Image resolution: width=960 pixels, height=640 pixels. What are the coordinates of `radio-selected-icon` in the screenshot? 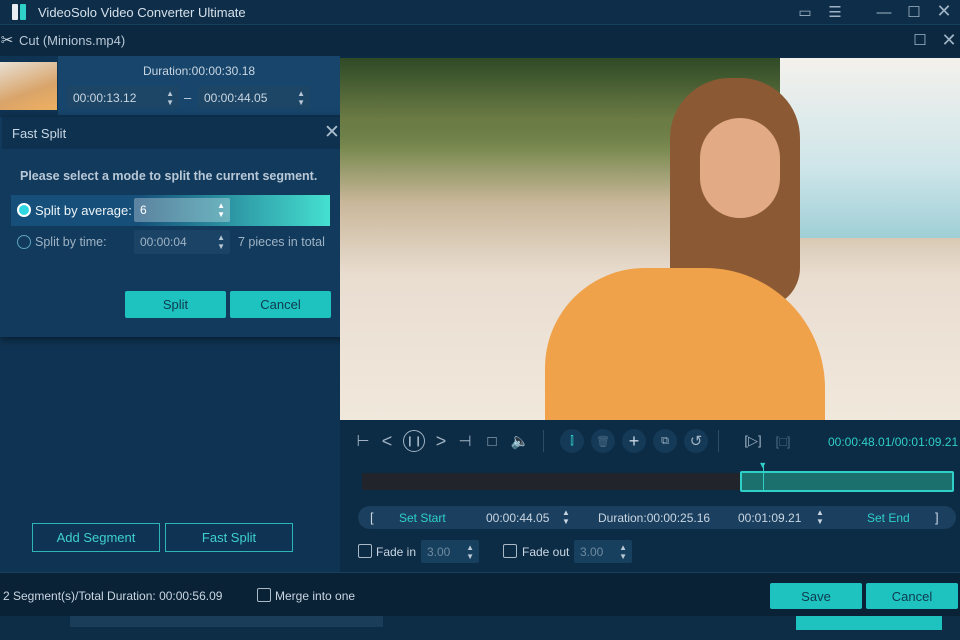 It's located at (24, 210).